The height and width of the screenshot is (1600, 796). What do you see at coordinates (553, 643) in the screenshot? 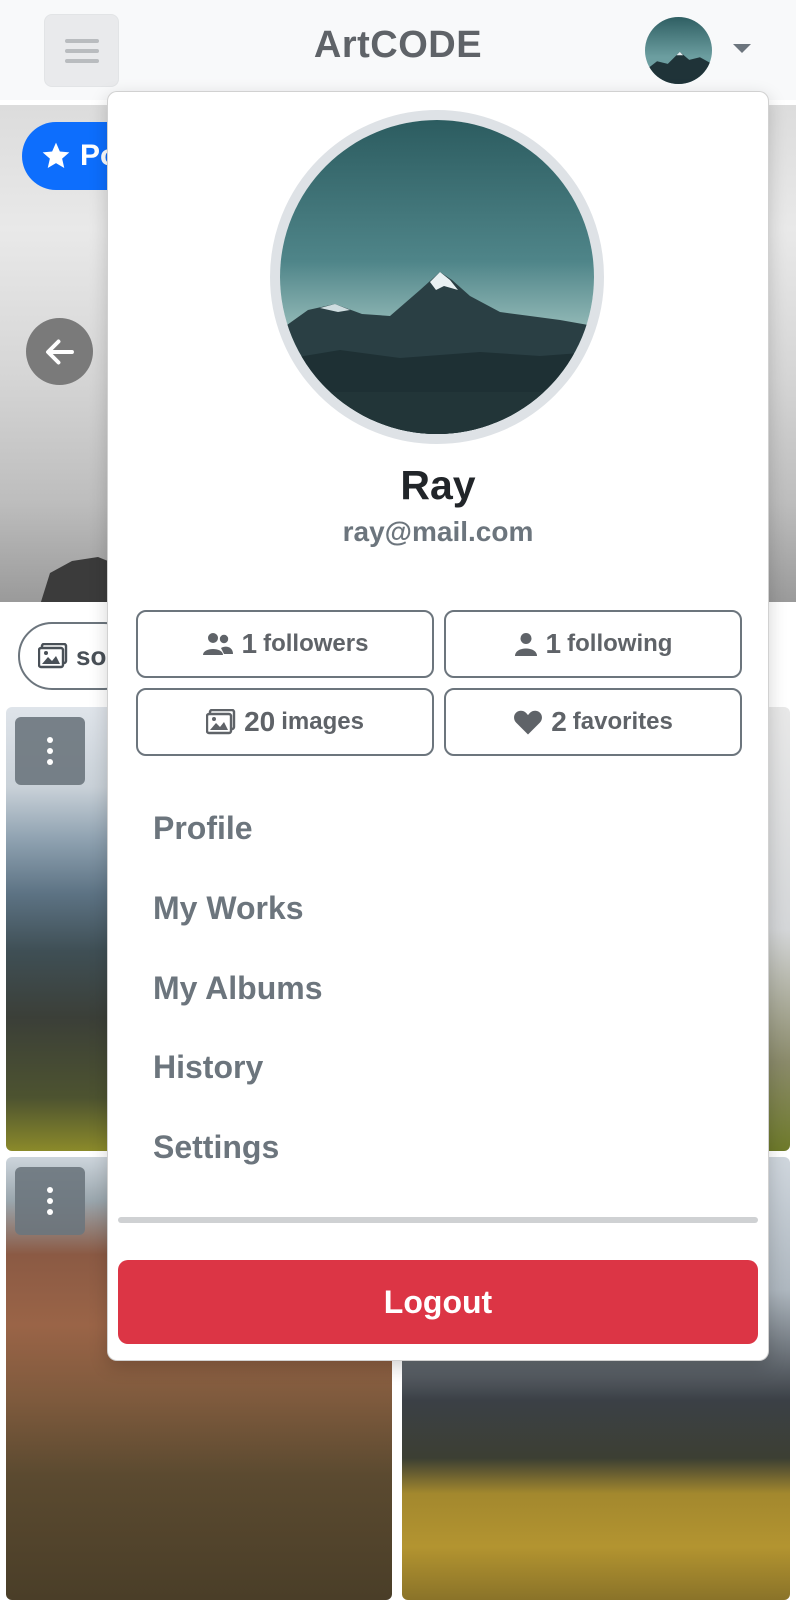
I see `following-count: 1` at bounding box center [553, 643].